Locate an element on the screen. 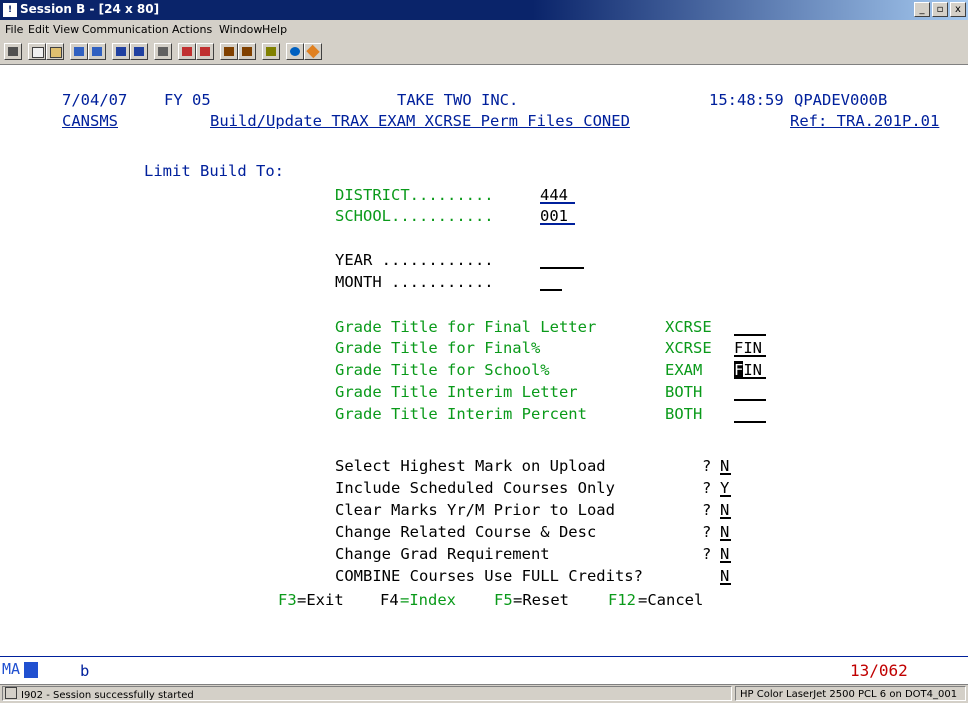  month-input is located at coordinates (551, 282).